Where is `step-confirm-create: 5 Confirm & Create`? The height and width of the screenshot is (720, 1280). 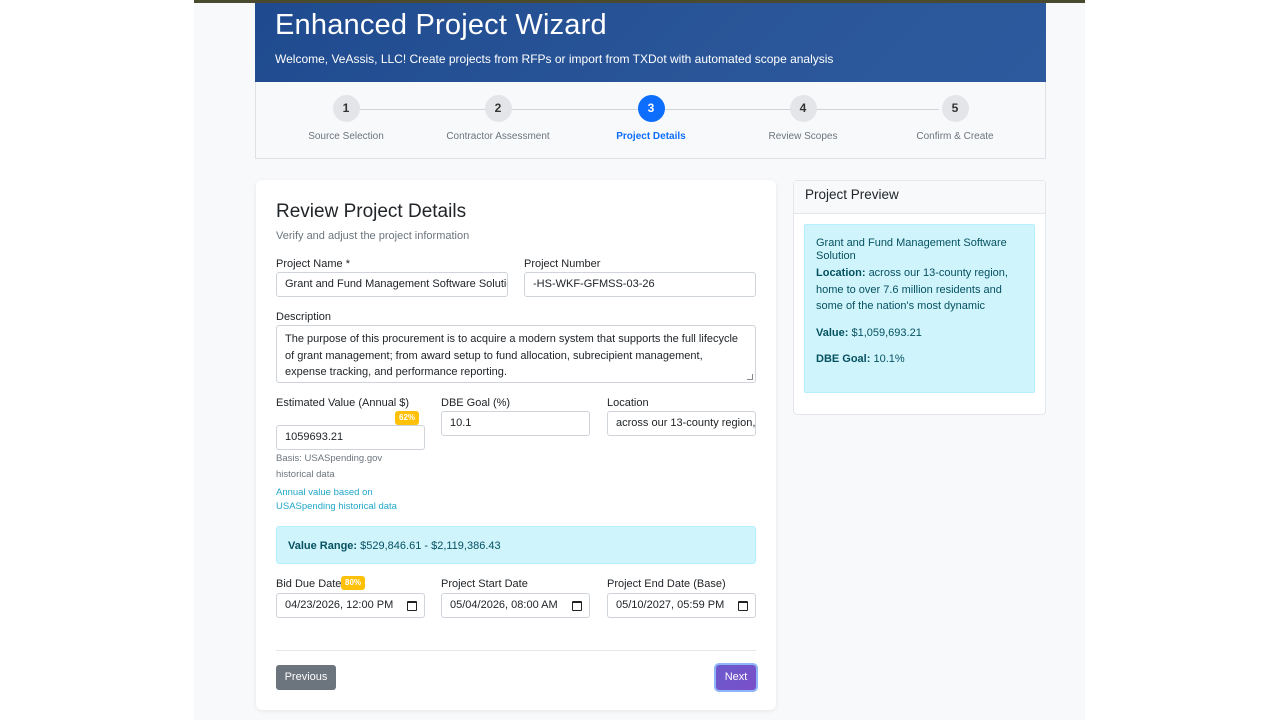
step-confirm-create: 5 Confirm & Create is located at coordinates (955, 118).